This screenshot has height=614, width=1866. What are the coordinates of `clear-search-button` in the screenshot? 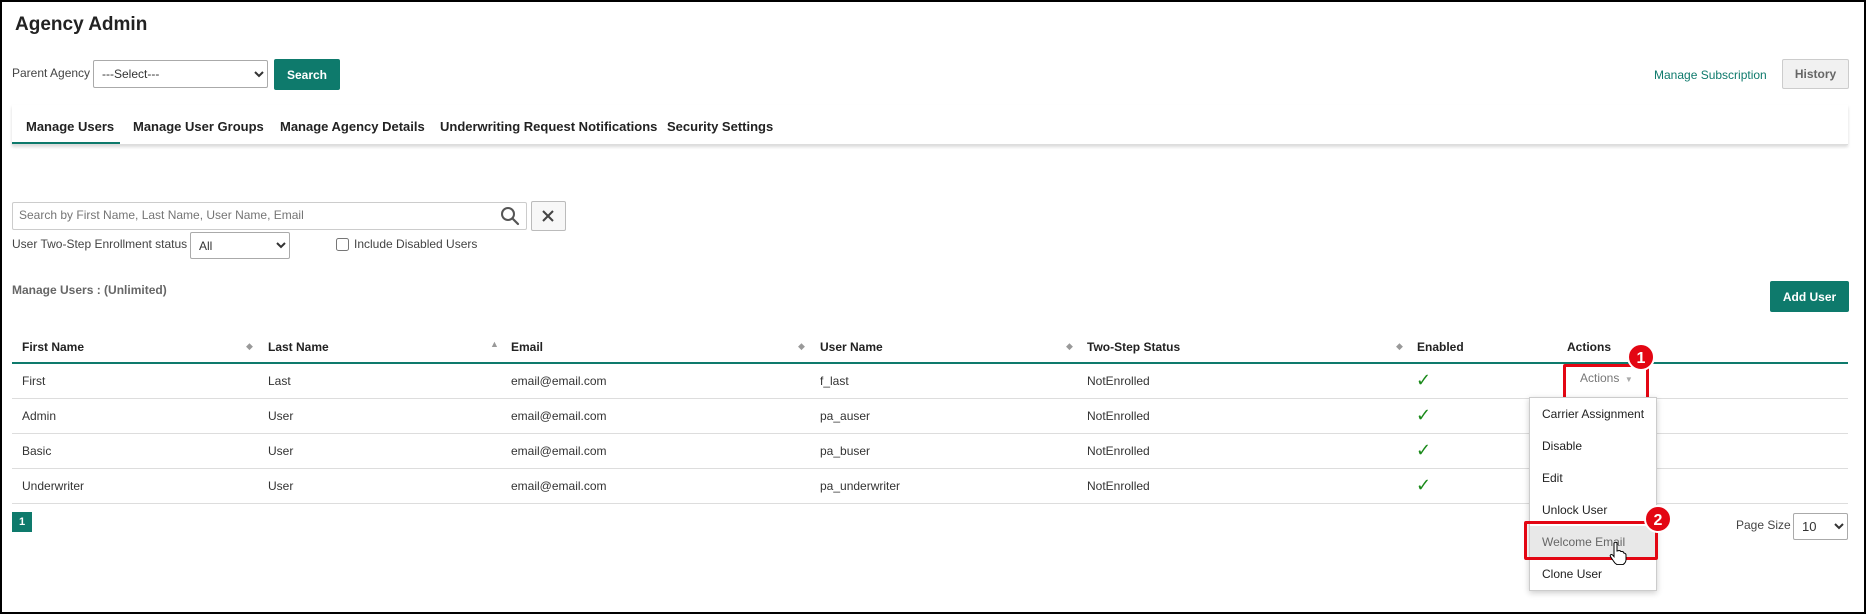 It's located at (548, 216).